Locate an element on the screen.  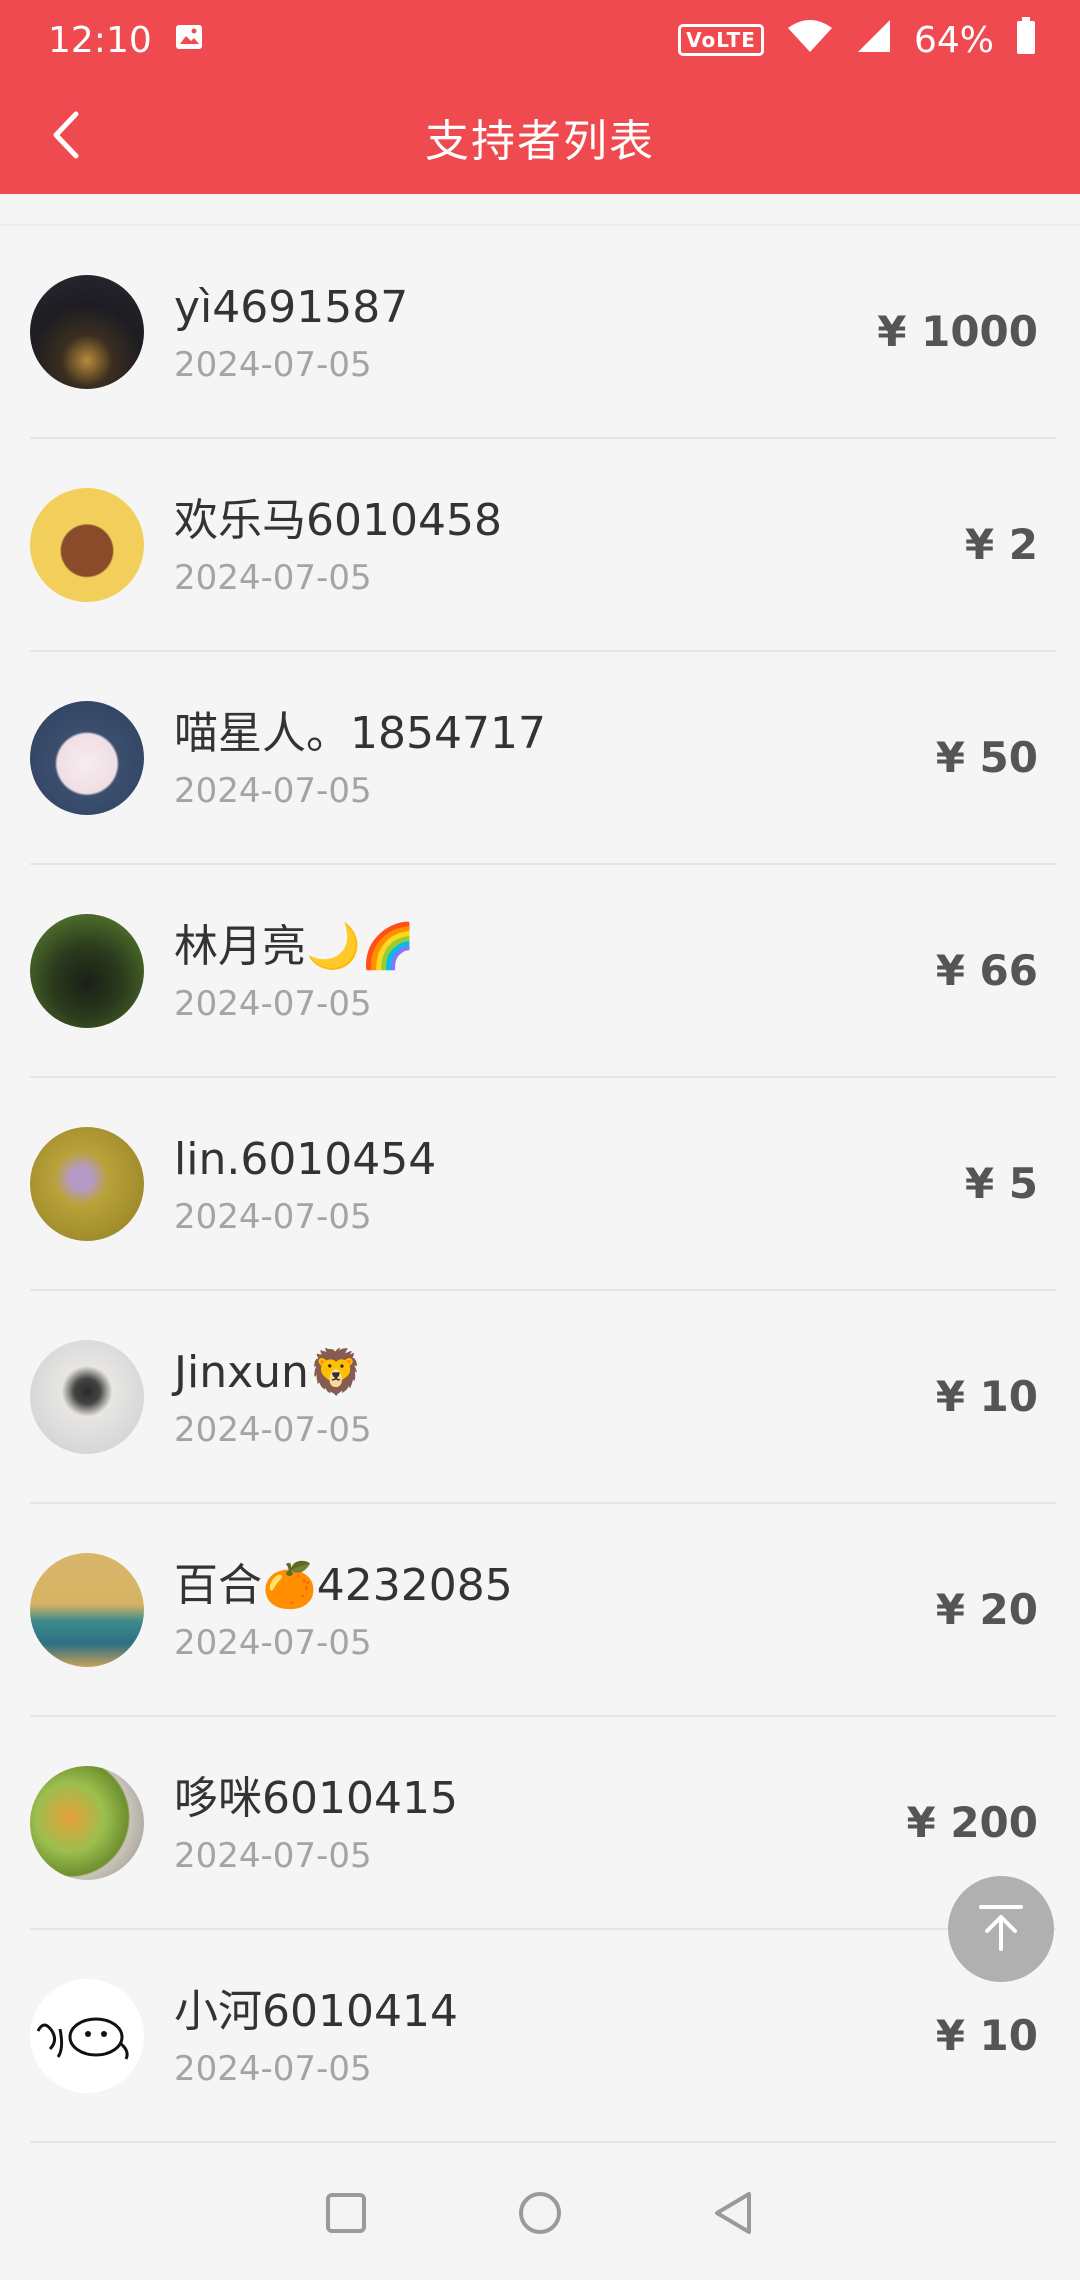
back-triangle-icon is located at coordinates (734, 2215).